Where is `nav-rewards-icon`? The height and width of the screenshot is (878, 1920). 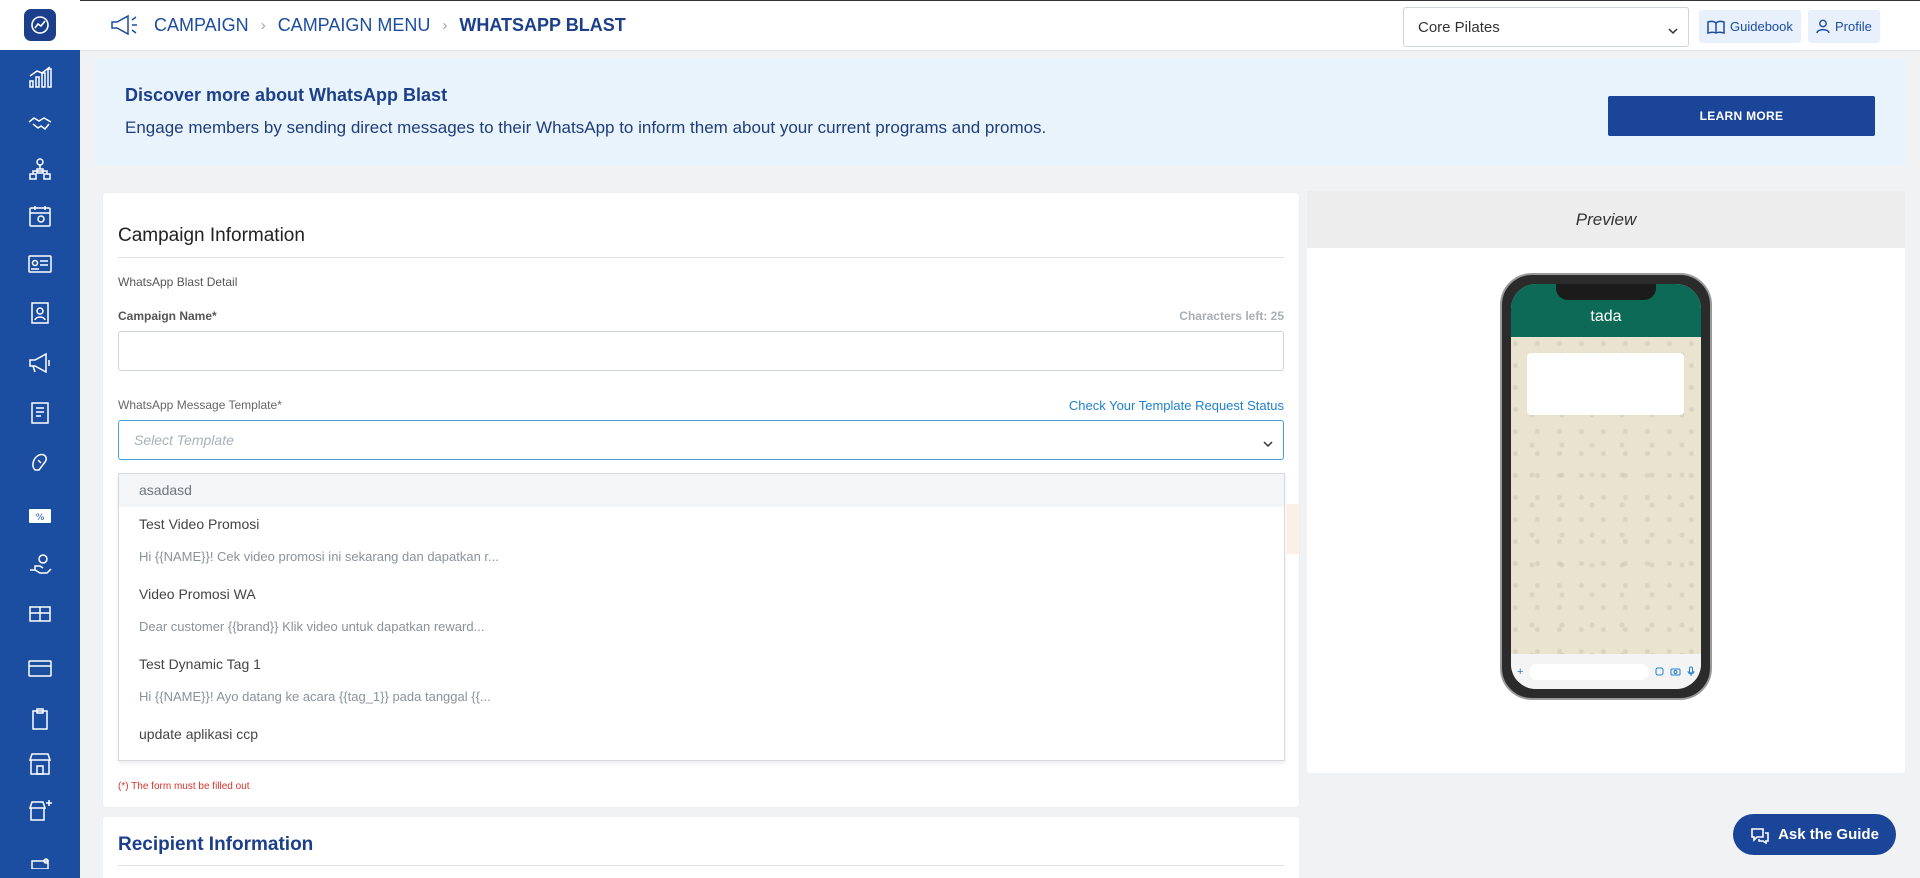 nav-rewards-icon is located at coordinates (40, 565).